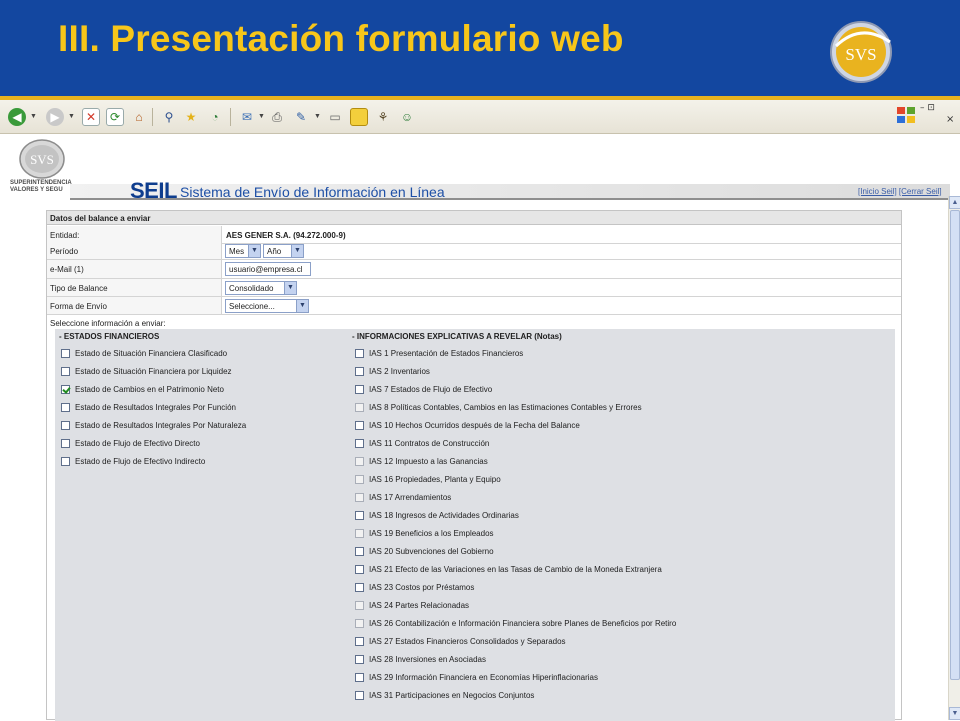 Image resolution: width=960 pixels, height=721 pixels. I want to click on forward-icon: ▶, so click(55, 117).